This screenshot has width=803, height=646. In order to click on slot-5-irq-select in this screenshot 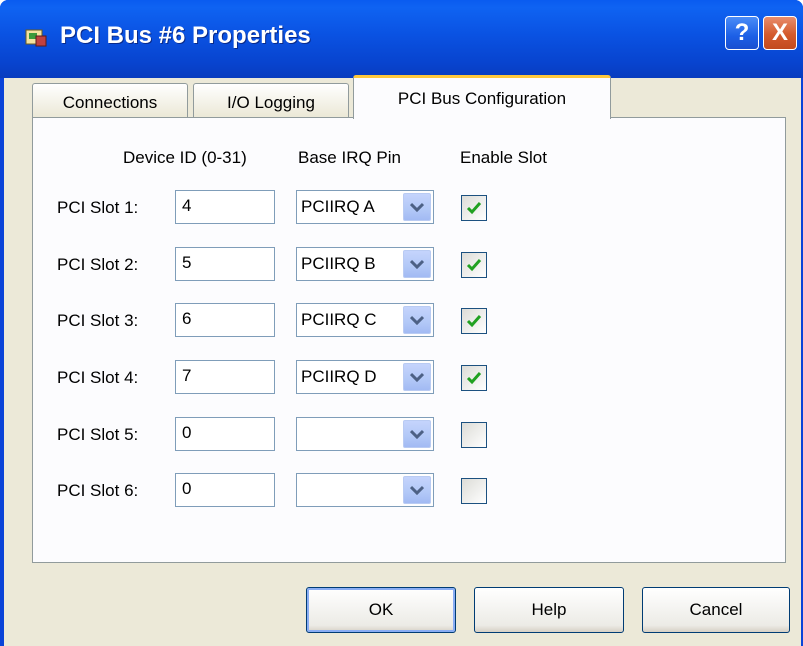, I will do `click(365, 434)`.